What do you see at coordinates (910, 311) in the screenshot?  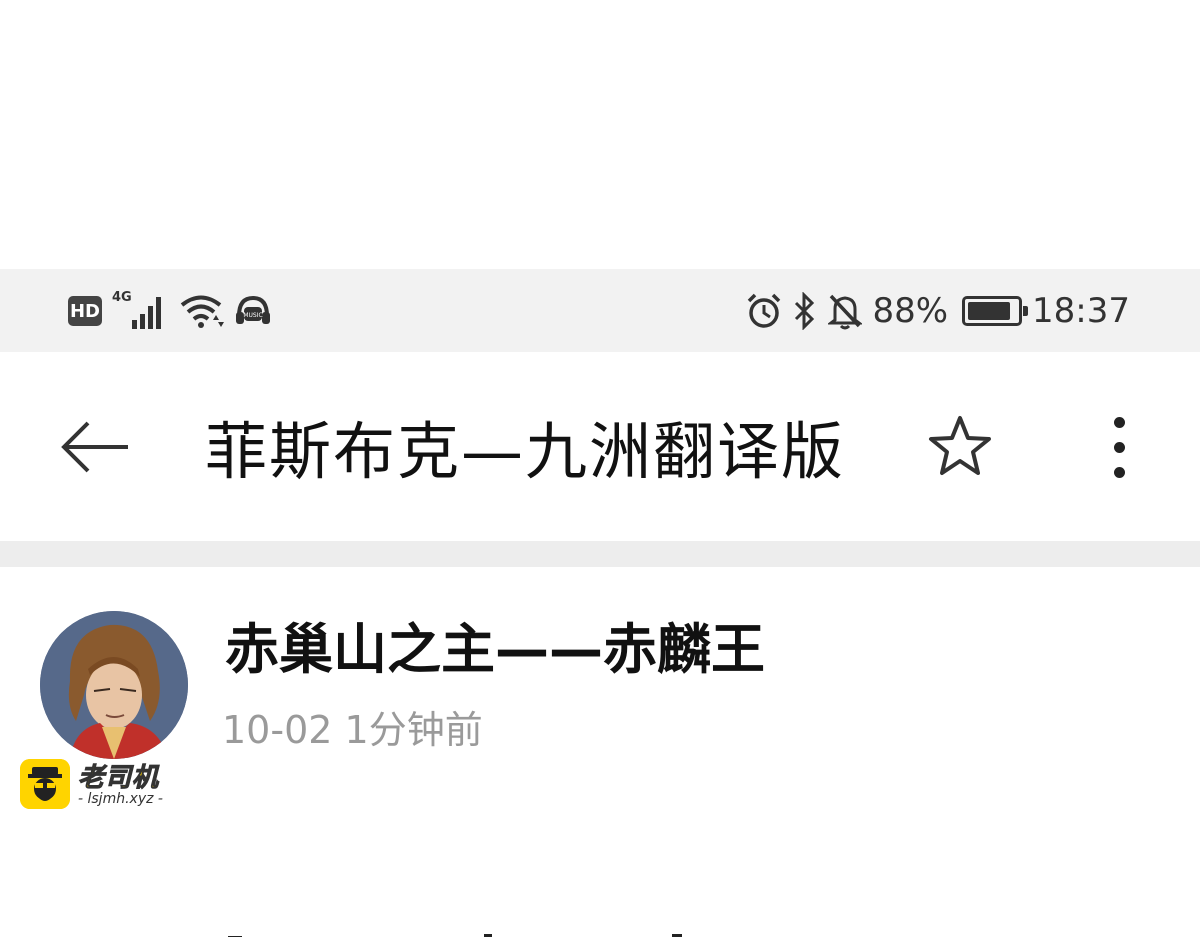 I see `battery-percent: 88%` at bounding box center [910, 311].